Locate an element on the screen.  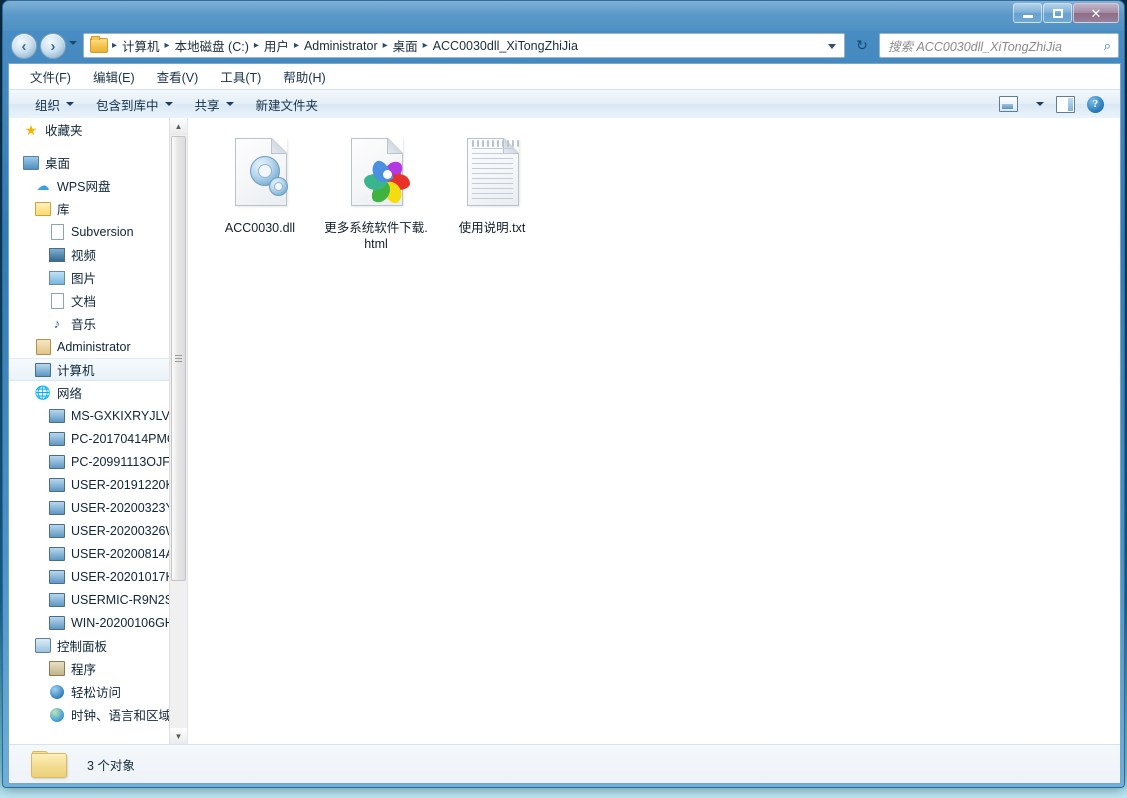
menu-edit: 编辑(E) is located at coordinates (114, 76).